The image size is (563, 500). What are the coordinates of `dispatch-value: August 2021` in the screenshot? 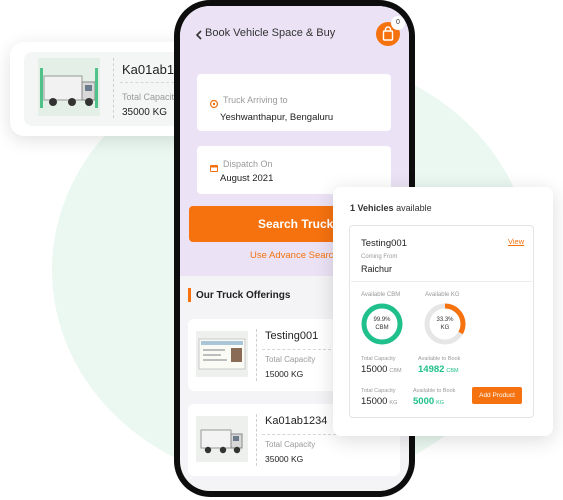 It's located at (247, 178).